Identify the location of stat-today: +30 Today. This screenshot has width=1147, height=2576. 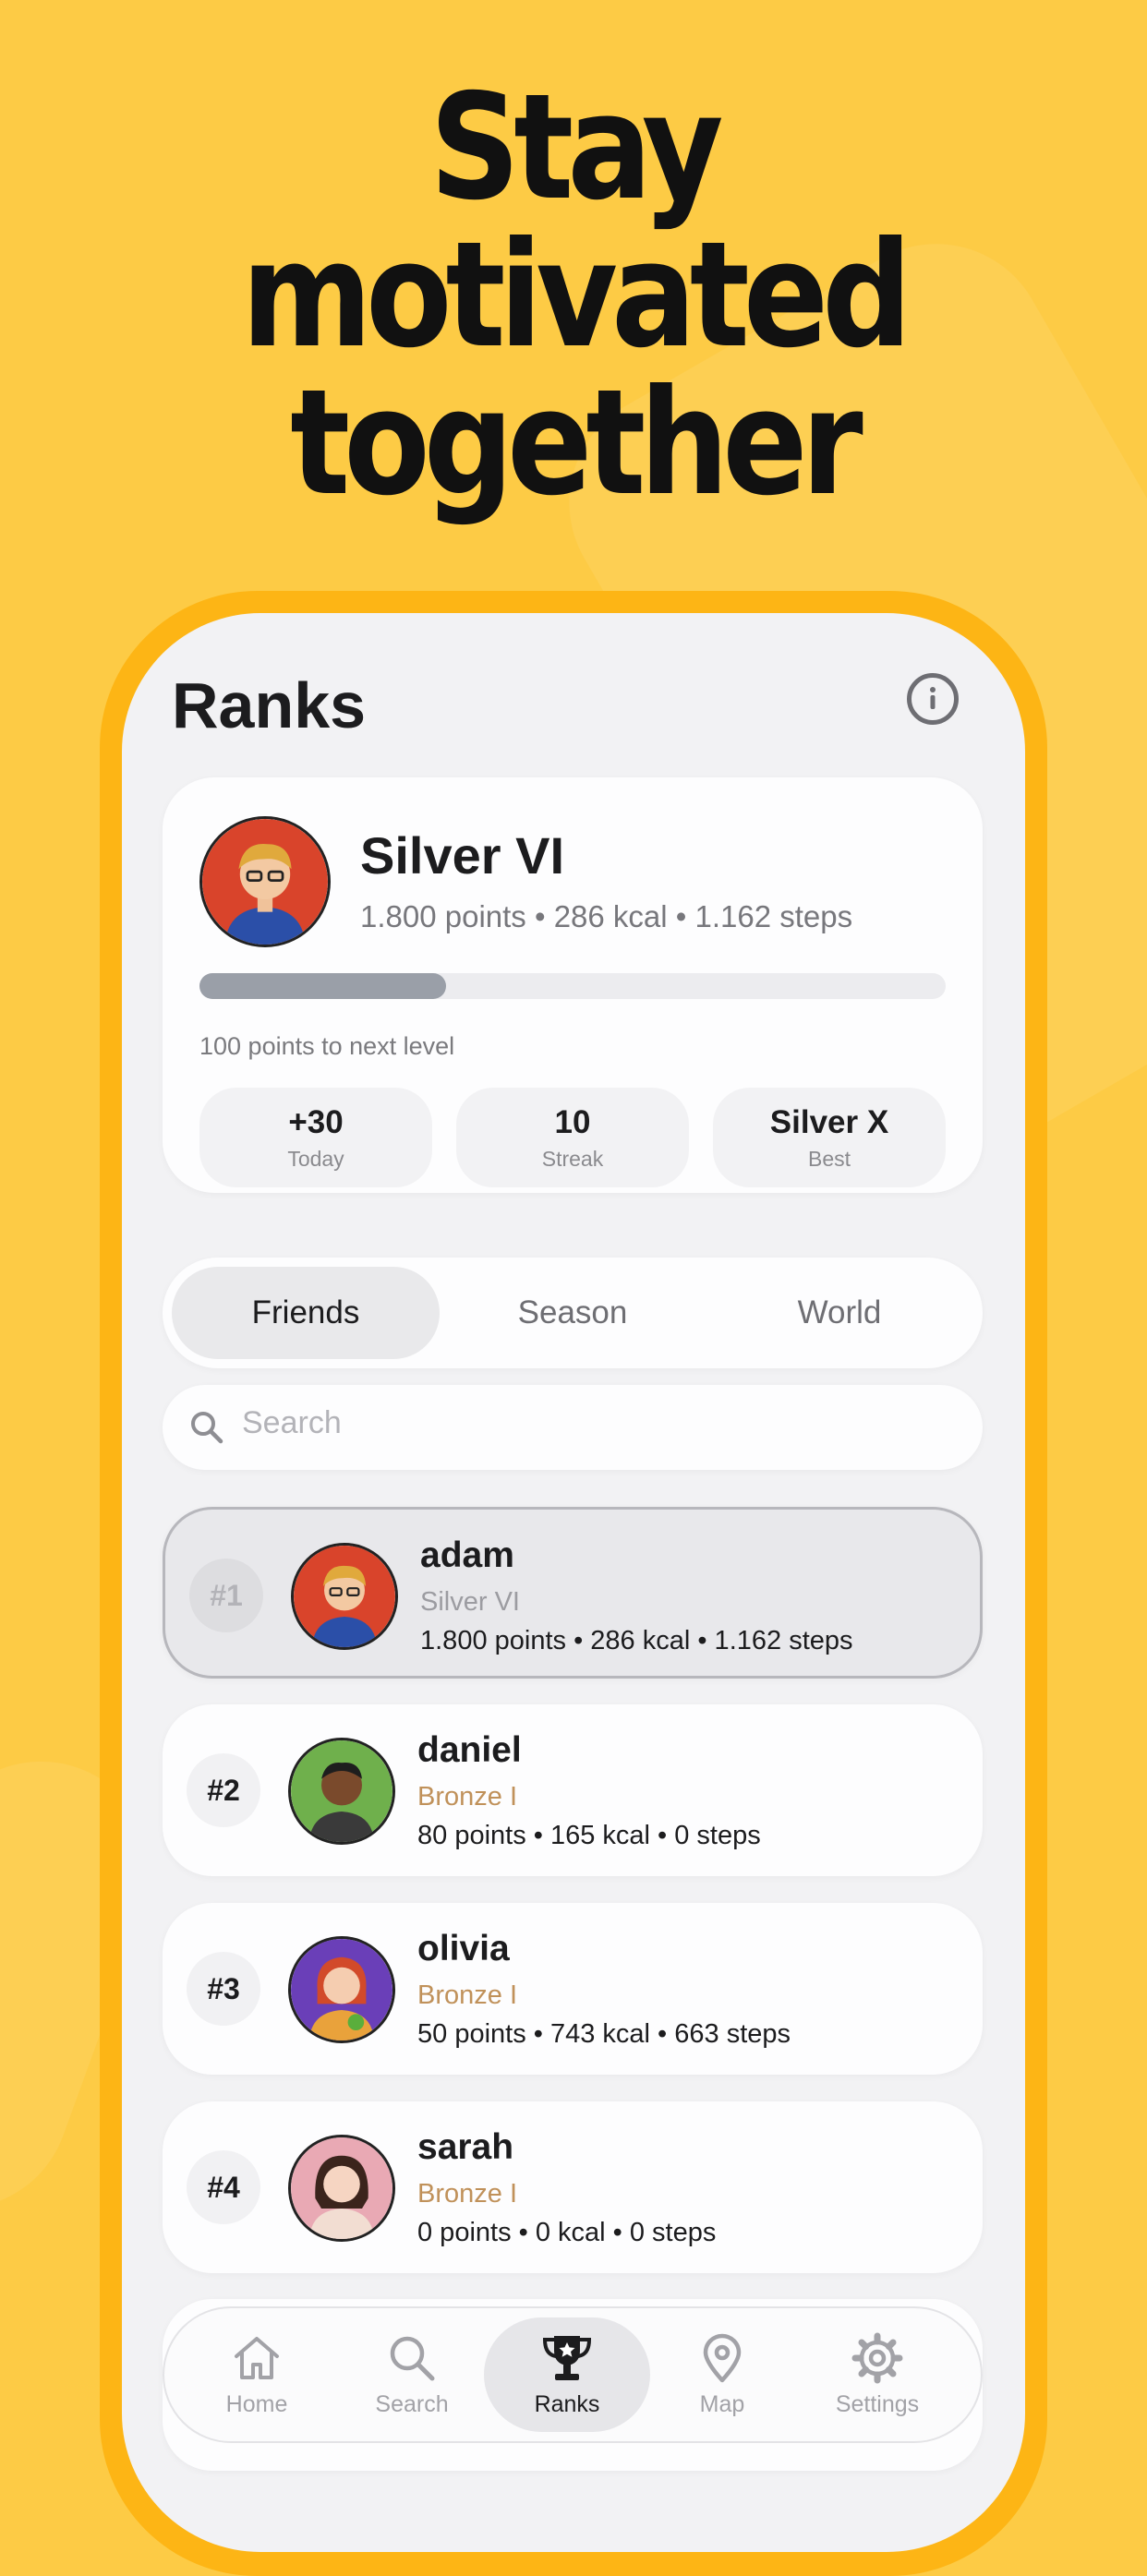
(315, 1137).